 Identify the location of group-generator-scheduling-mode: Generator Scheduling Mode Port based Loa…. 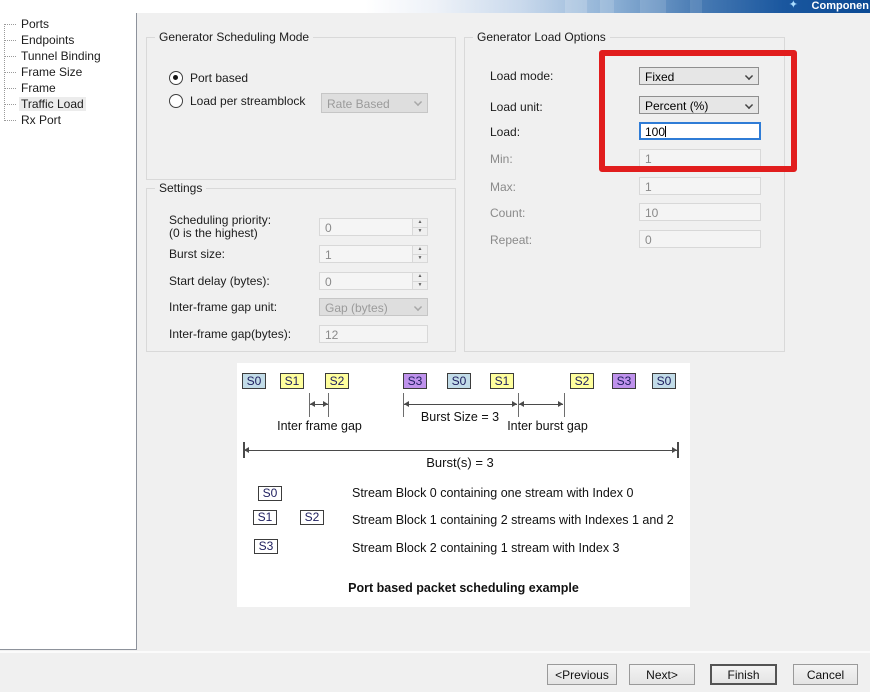
(301, 105).